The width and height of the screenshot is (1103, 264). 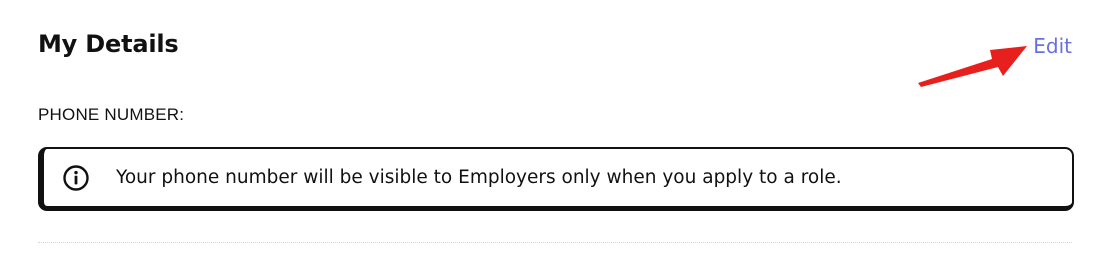 I want to click on phone-number-label: PHONE NUMBER:, so click(x=111, y=114).